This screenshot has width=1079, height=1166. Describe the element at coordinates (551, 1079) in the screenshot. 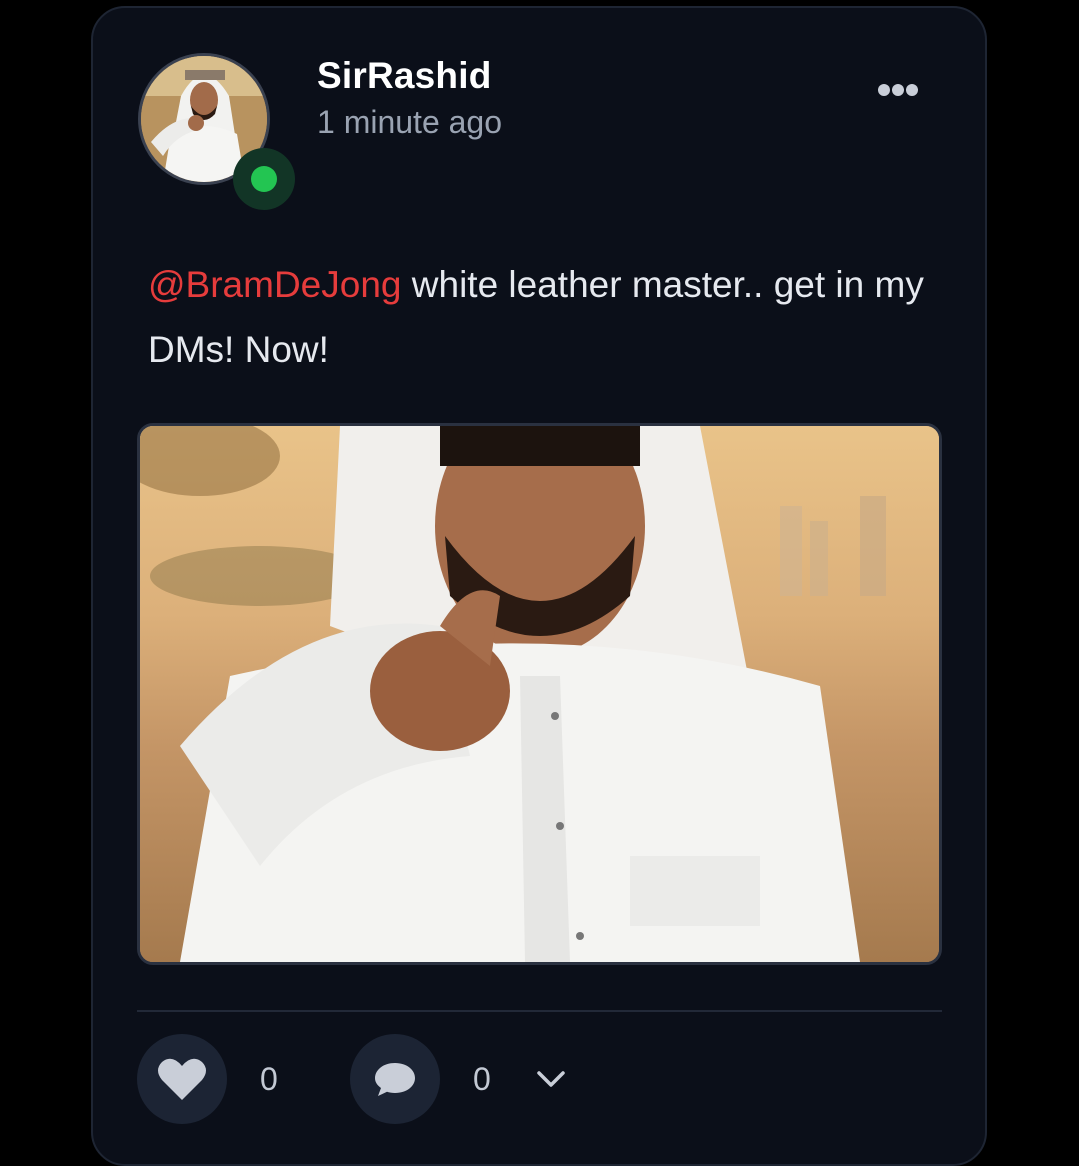

I see `chevron-down-icon` at that location.